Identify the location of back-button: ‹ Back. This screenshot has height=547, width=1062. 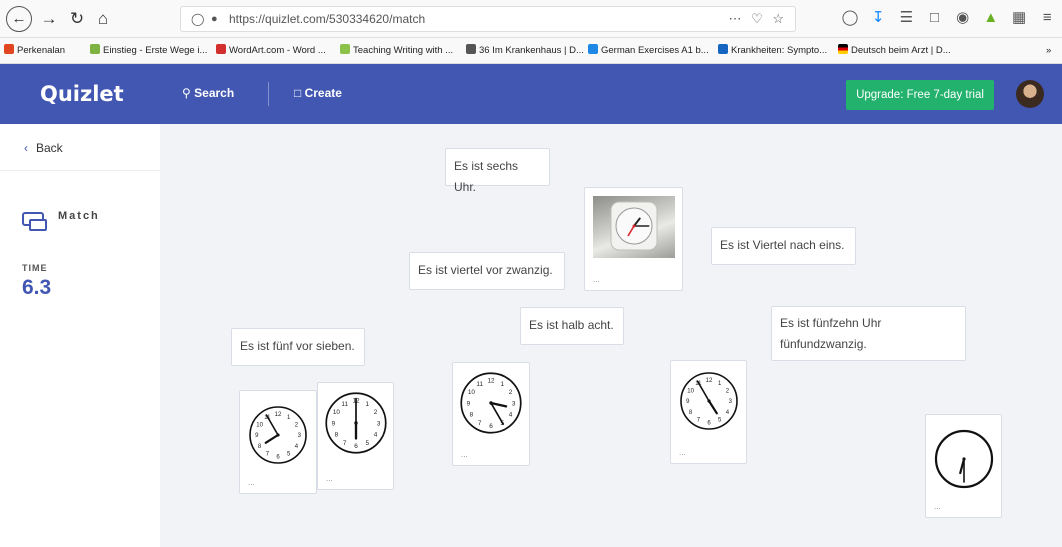
(43, 148).